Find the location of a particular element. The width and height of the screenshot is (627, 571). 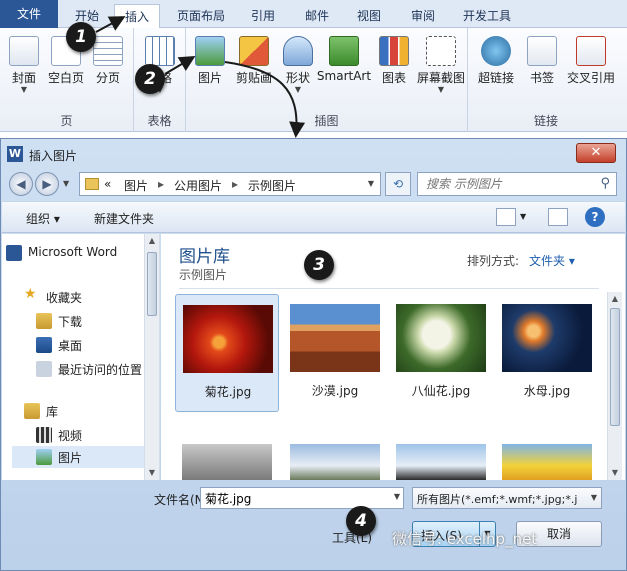

file-name: 水母.jpg is located at coordinates (547, 391).